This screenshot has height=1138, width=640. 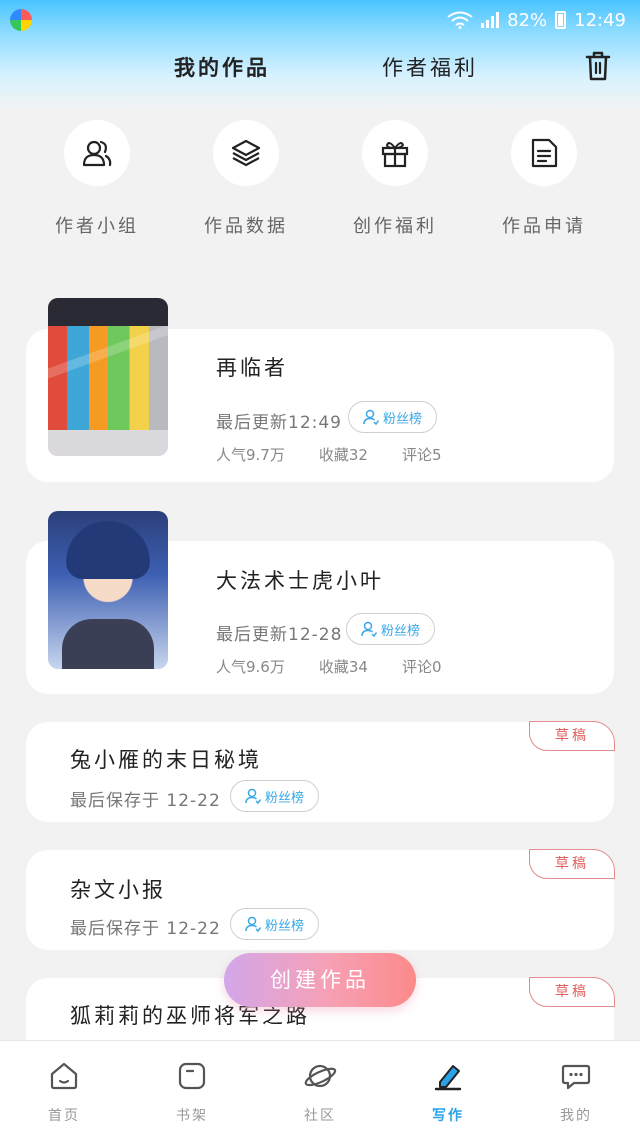 I want to click on tab-my-works: 我的作品, so click(x=222, y=67).